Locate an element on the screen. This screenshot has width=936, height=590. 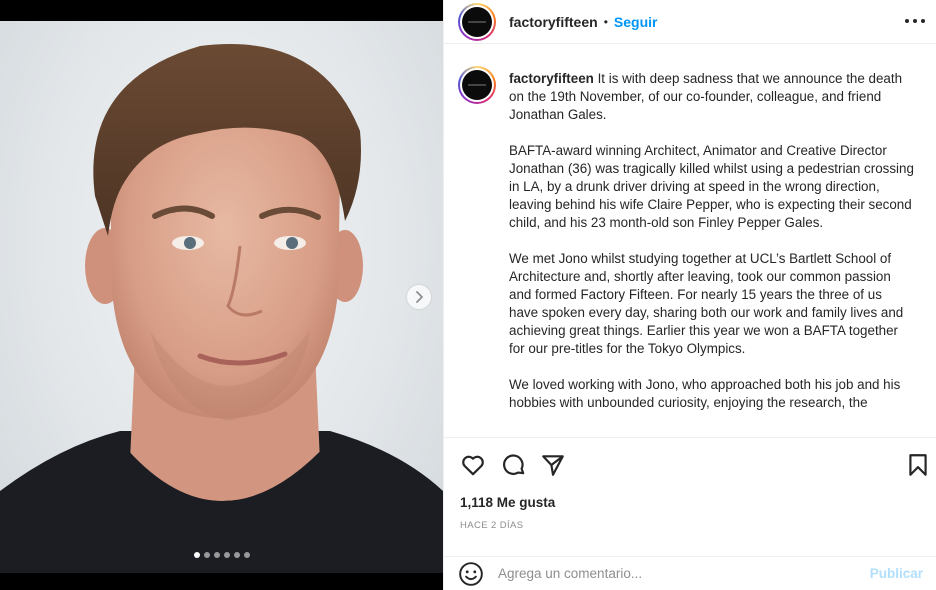
carousel-indicator is located at coordinates (221, 555).